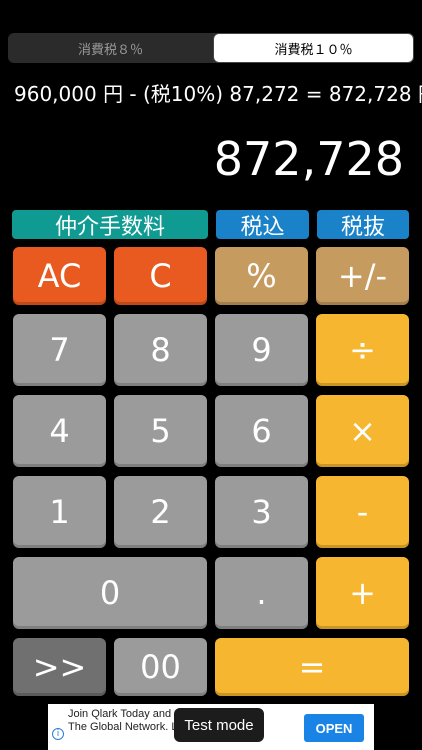  What do you see at coordinates (262, 225) in the screenshot?
I see `tax-included-button: 税込` at bounding box center [262, 225].